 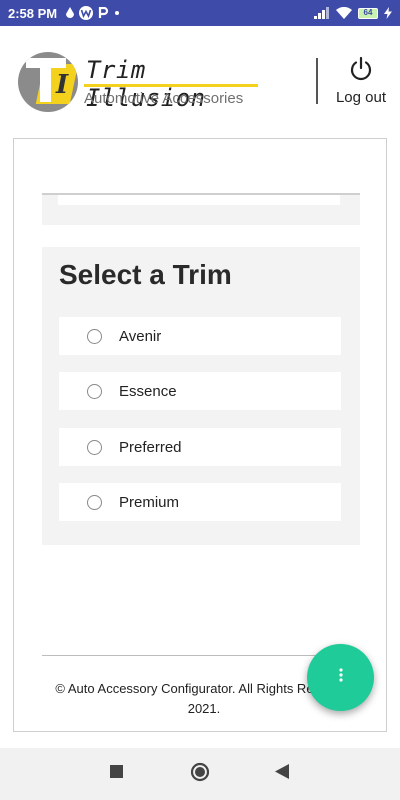 What do you see at coordinates (145, 274) in the screenshot?
I see `section-title: Select a Trim` at bounding box center [145, 274].